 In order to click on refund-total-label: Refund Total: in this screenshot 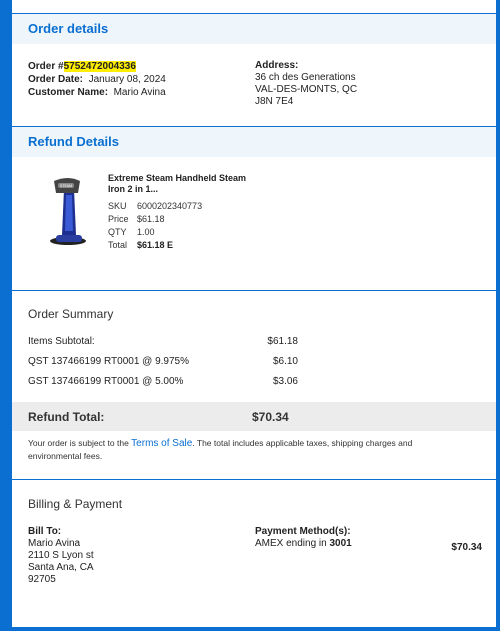, I will do `click(66, 417)`.